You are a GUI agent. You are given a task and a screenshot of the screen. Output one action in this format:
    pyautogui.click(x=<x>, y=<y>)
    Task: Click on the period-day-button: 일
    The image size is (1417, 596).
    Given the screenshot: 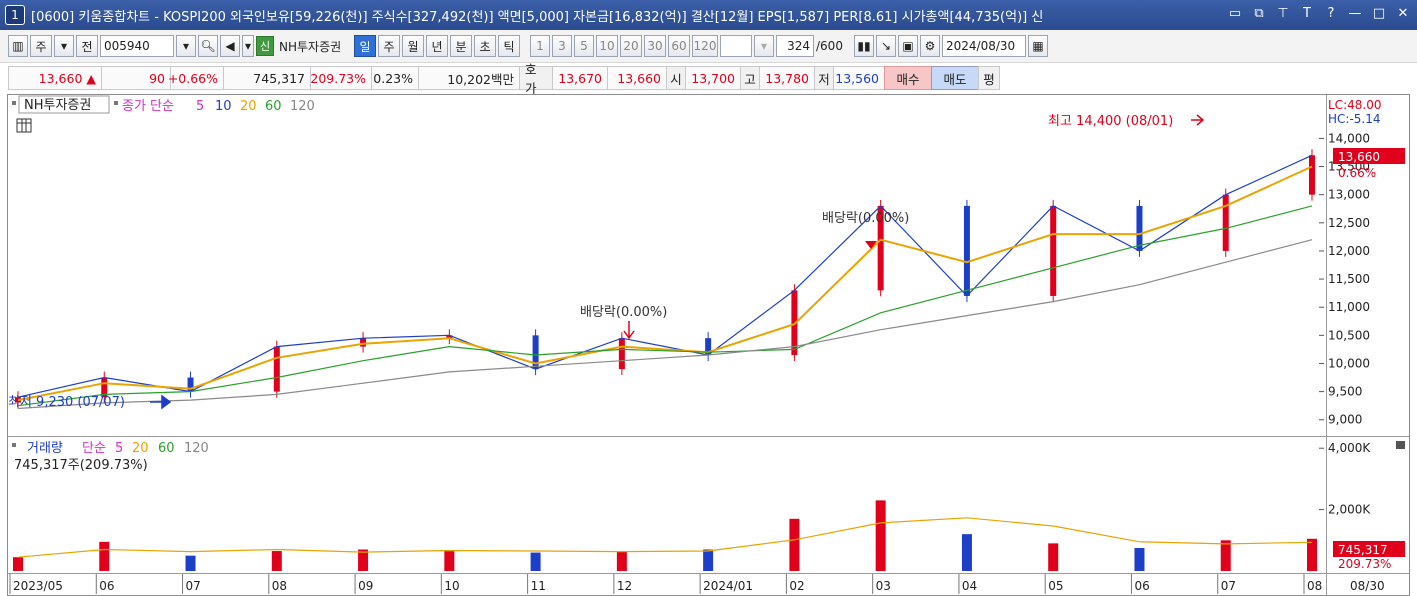 What is the action you would take?
    pyautogui.click(x=365, y=46)
    